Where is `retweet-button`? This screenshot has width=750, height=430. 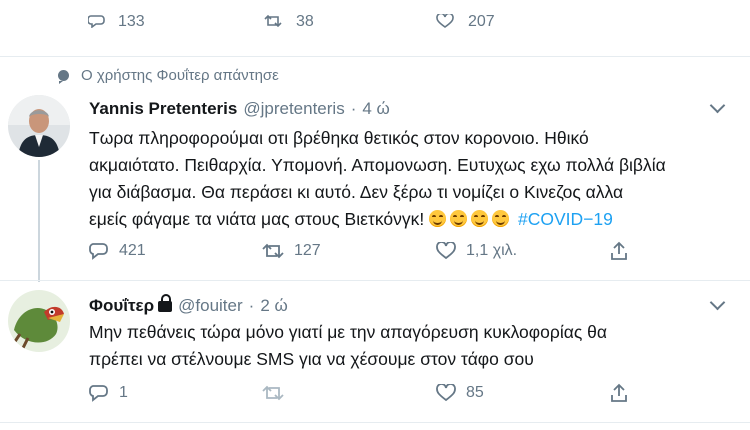 retweet-button is located at coordinates (278, 393).